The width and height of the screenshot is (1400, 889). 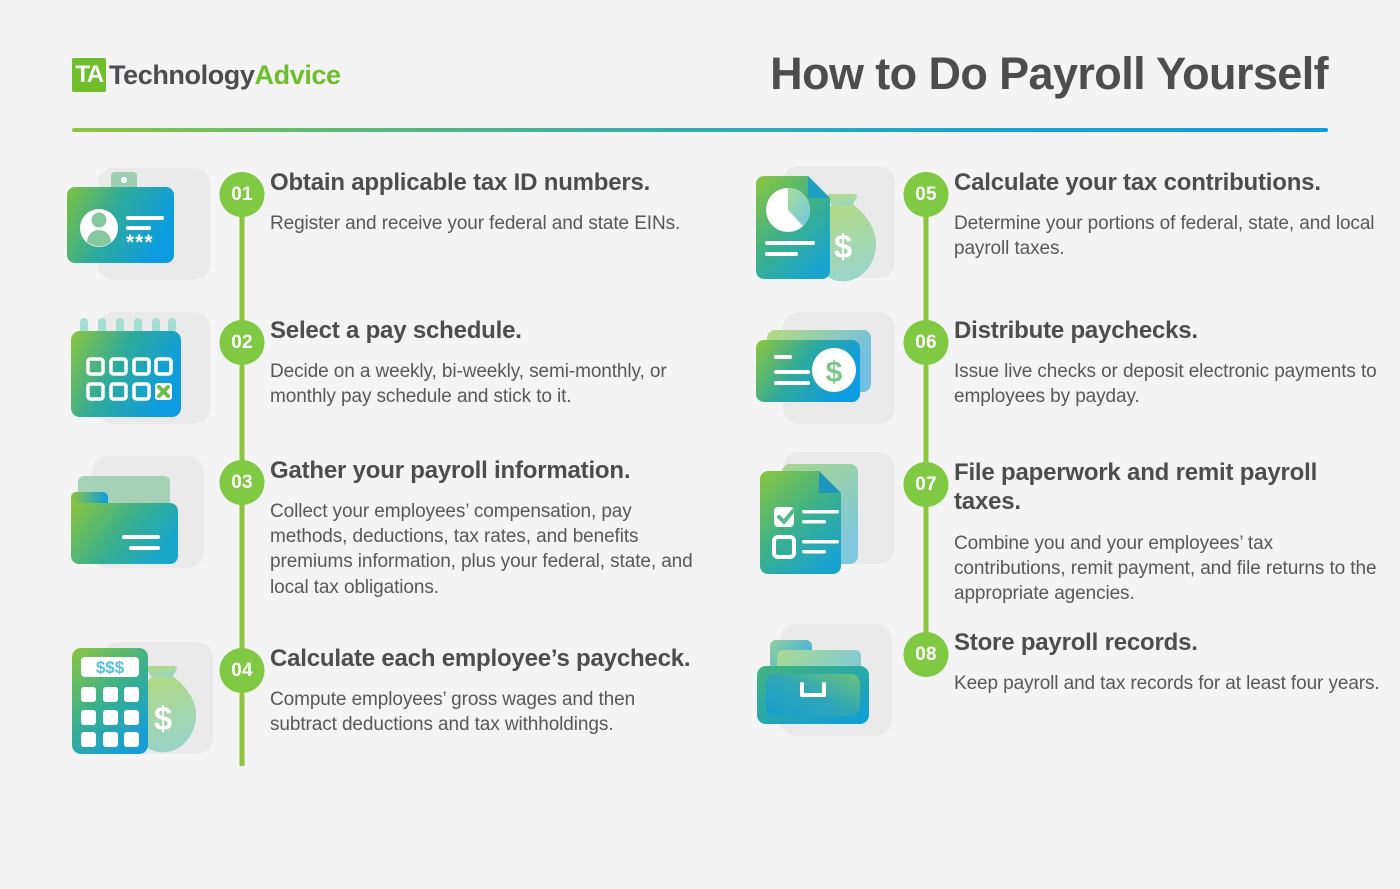 What do you see at coordinates (926, 235) in the screenshot?
I see `step-rail: 05` at bounding box center [926, 235].